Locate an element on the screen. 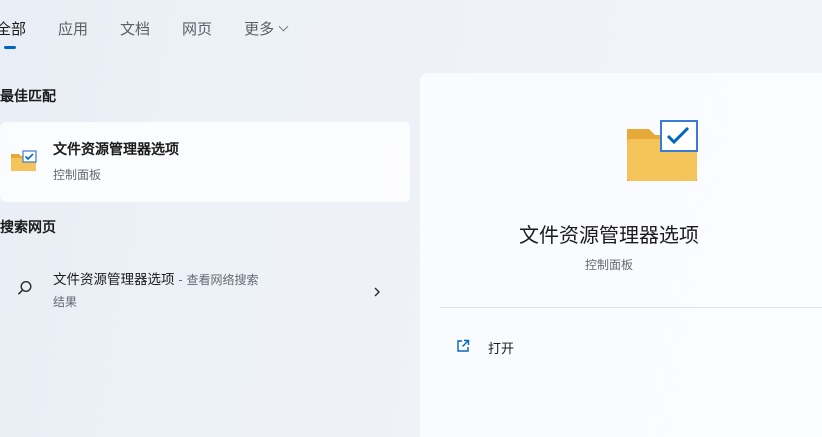 This screenshot has width=822, height=437. detail-divider is located at coordinates (631, 307).